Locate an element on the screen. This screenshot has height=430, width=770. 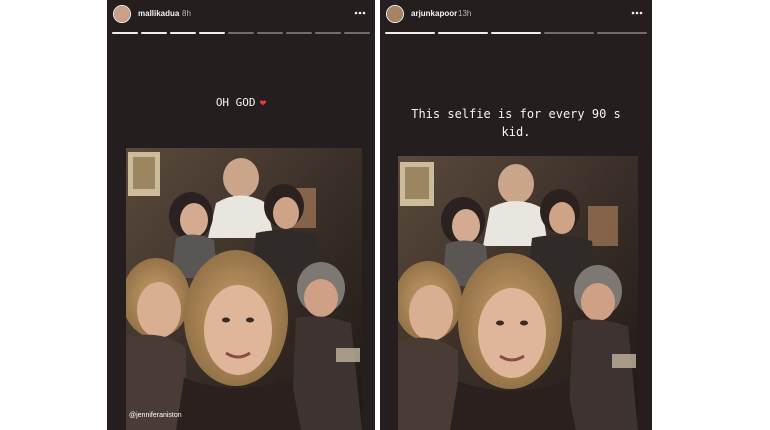
caption-text: OH GOD is located at coordinates (235, 102).